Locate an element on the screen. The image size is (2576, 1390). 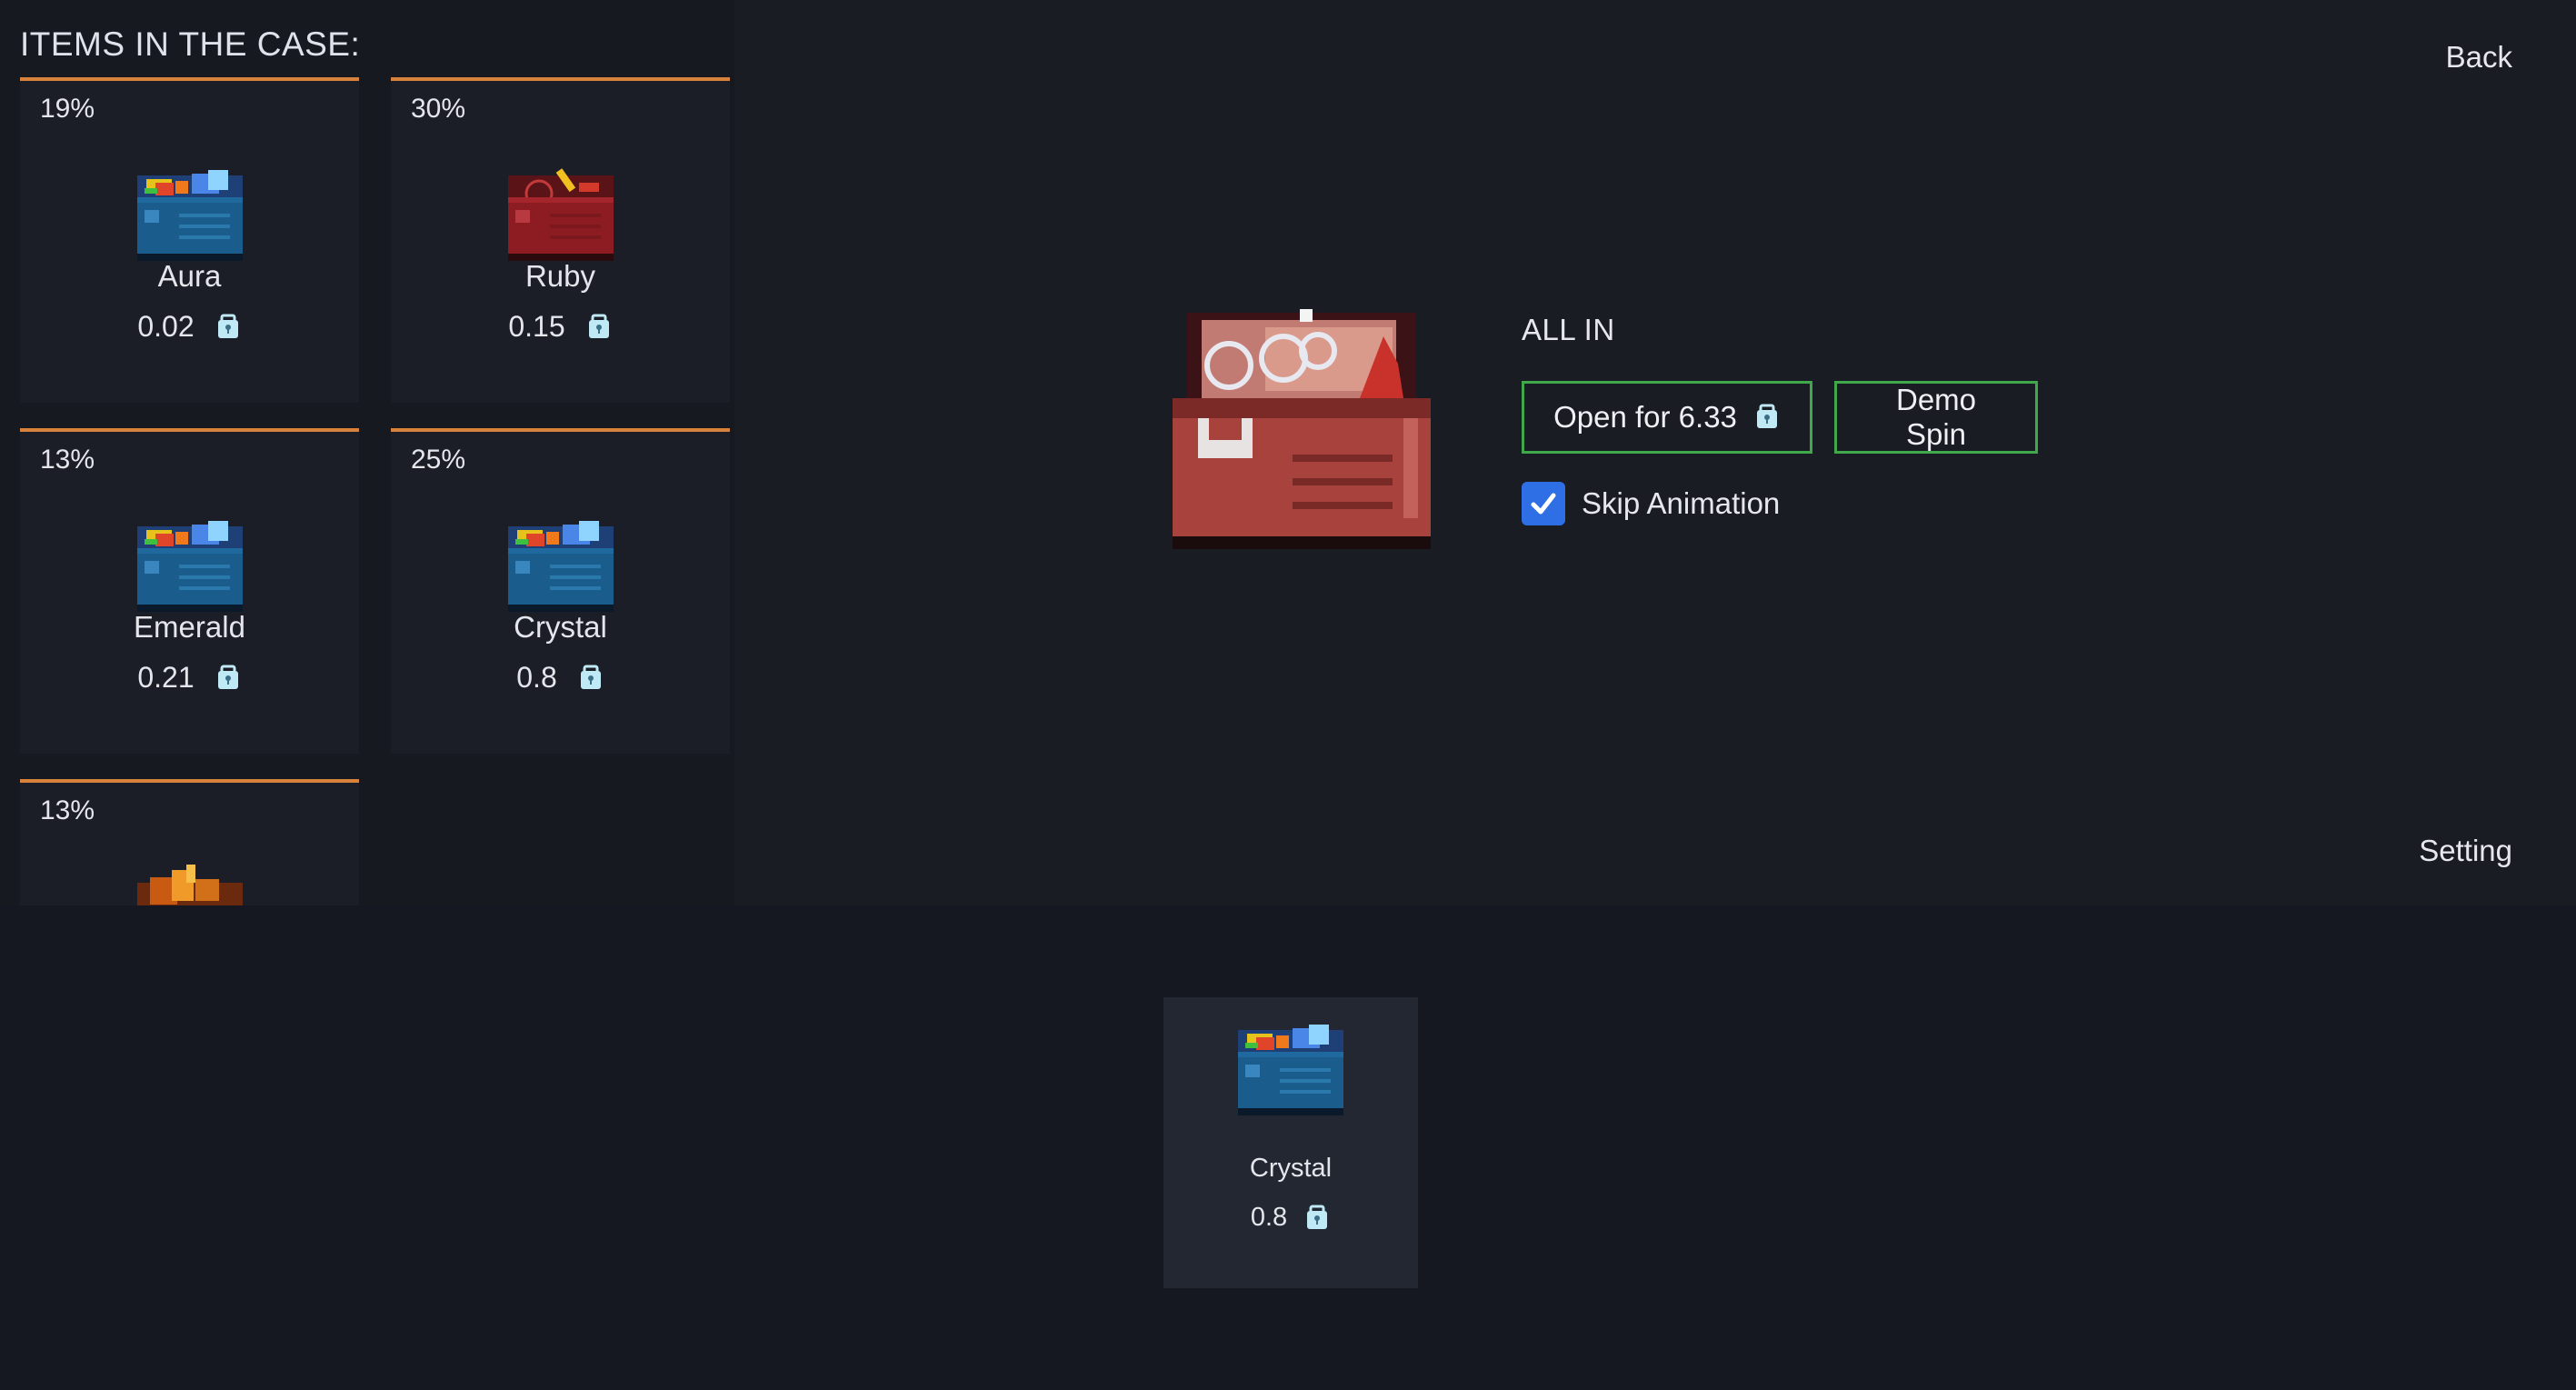
skip-animation-label: Skip Animation is located at coordinates (1681, 503).